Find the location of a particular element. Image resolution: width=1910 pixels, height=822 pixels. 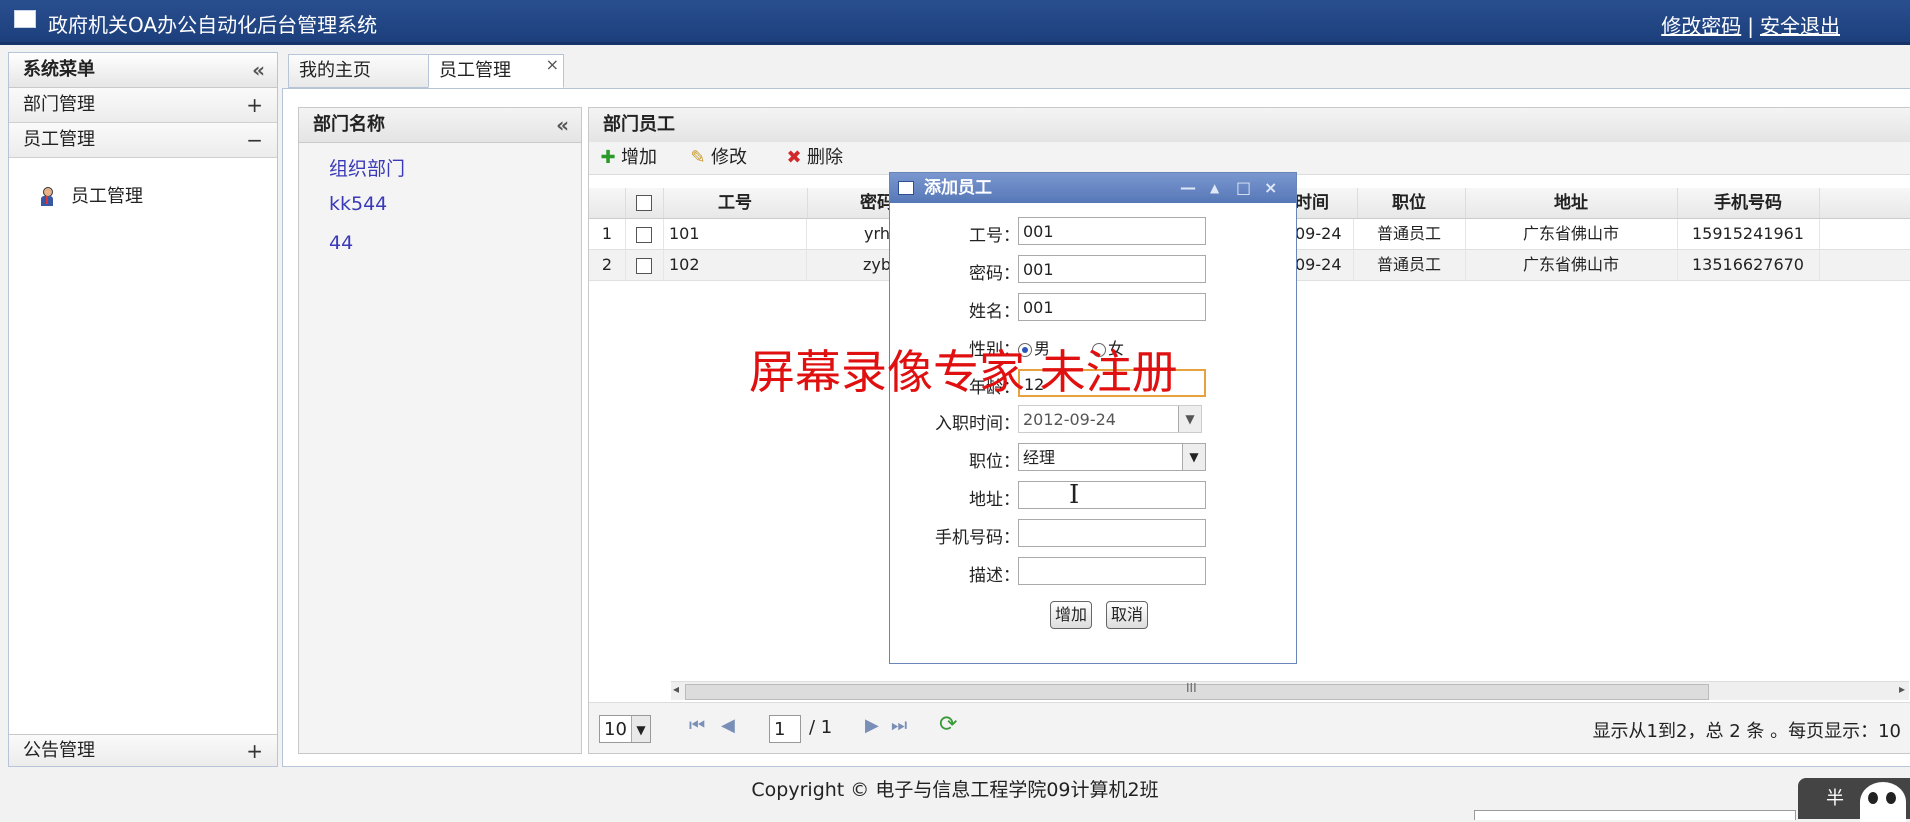

dialog-title: 添加员工 is located at coordinates (958, 188).